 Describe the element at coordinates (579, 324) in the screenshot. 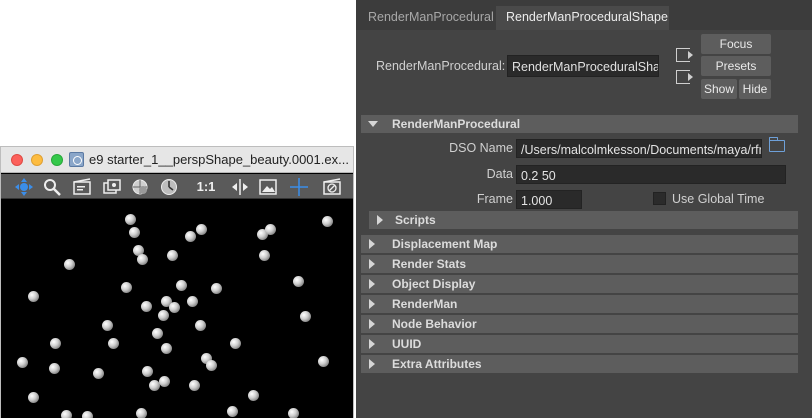

I see `section-node-behavior: Node Behavior` at that location.